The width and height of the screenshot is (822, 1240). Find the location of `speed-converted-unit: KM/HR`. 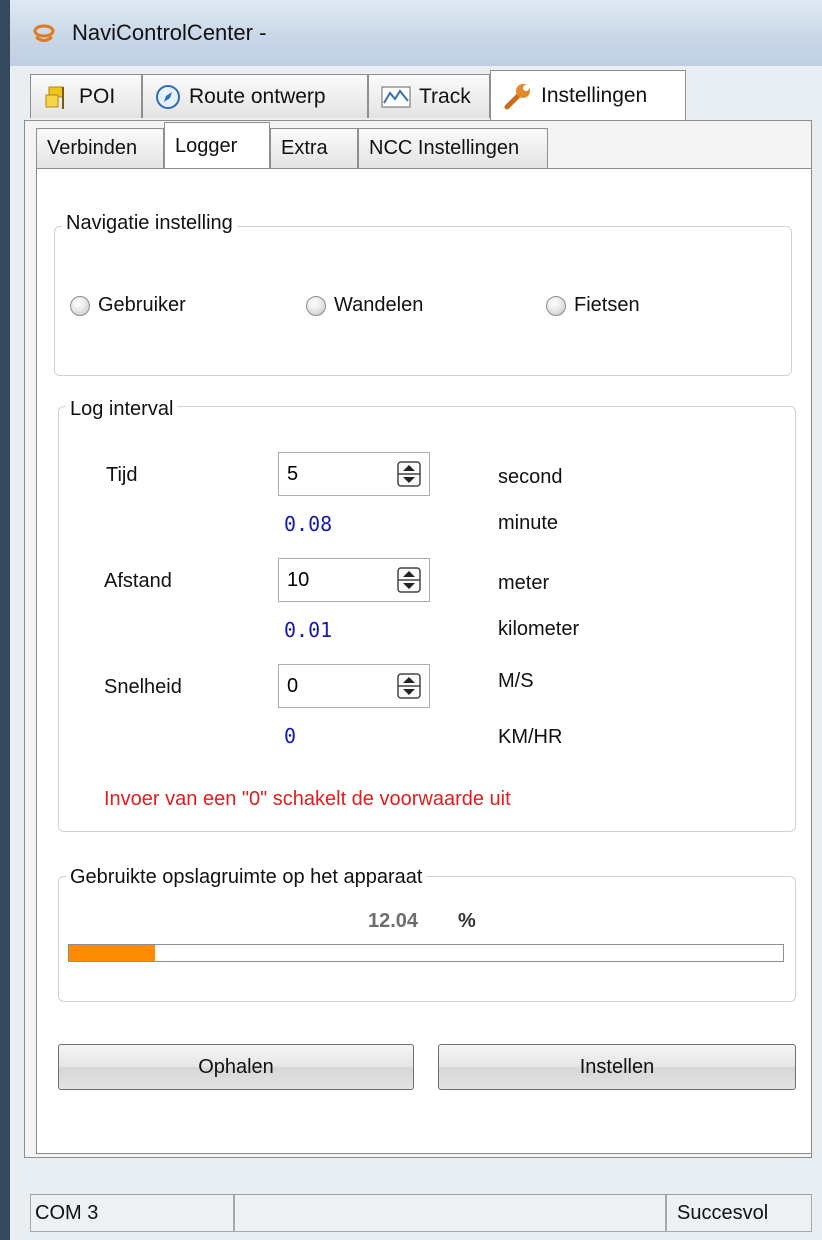

speed-converted-unit: KM/HR is located at coordinates (530, 737).